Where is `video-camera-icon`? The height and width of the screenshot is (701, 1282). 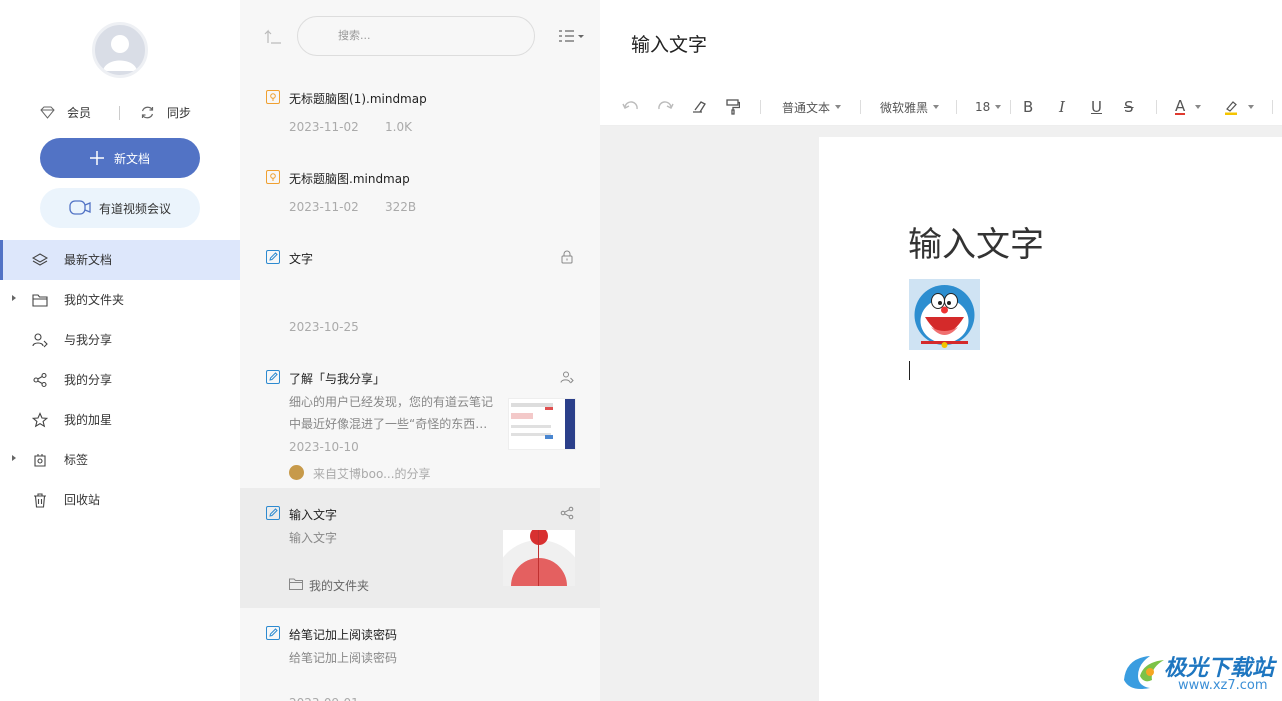 video-camera-icon is located at coordinates (80, 207).